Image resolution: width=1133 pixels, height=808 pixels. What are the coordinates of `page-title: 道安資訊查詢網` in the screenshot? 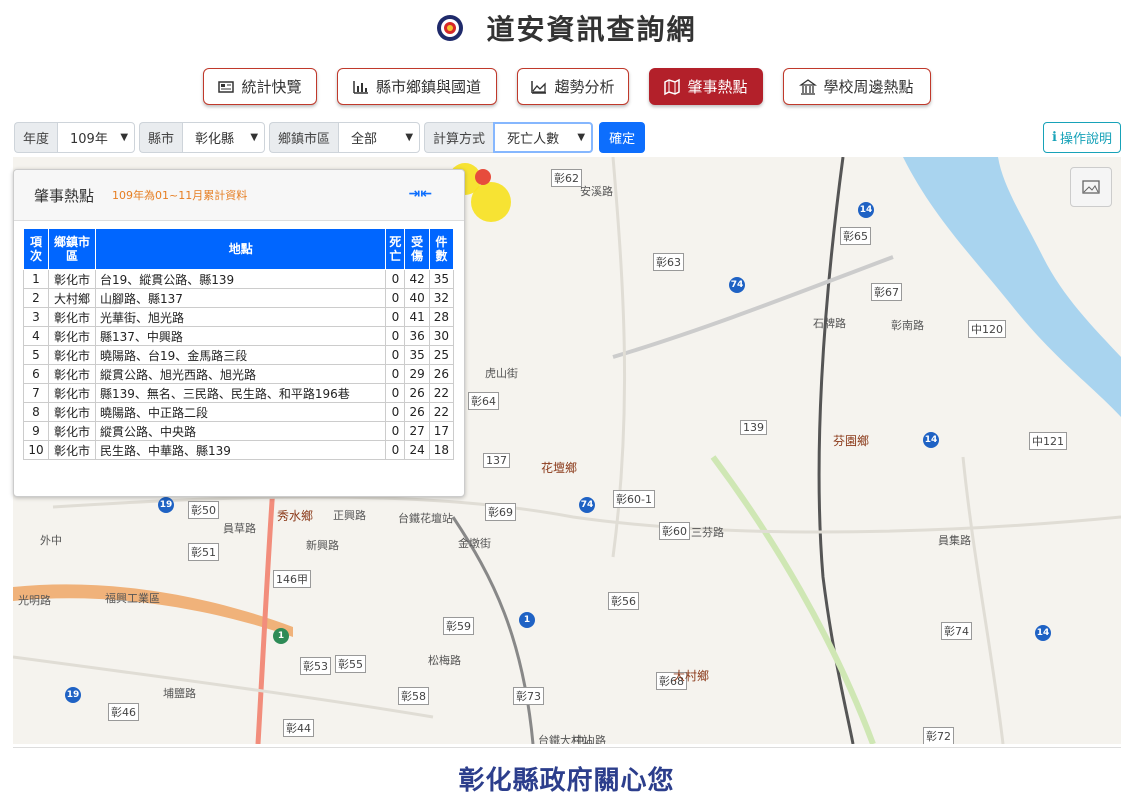 It's located at (566, 28).